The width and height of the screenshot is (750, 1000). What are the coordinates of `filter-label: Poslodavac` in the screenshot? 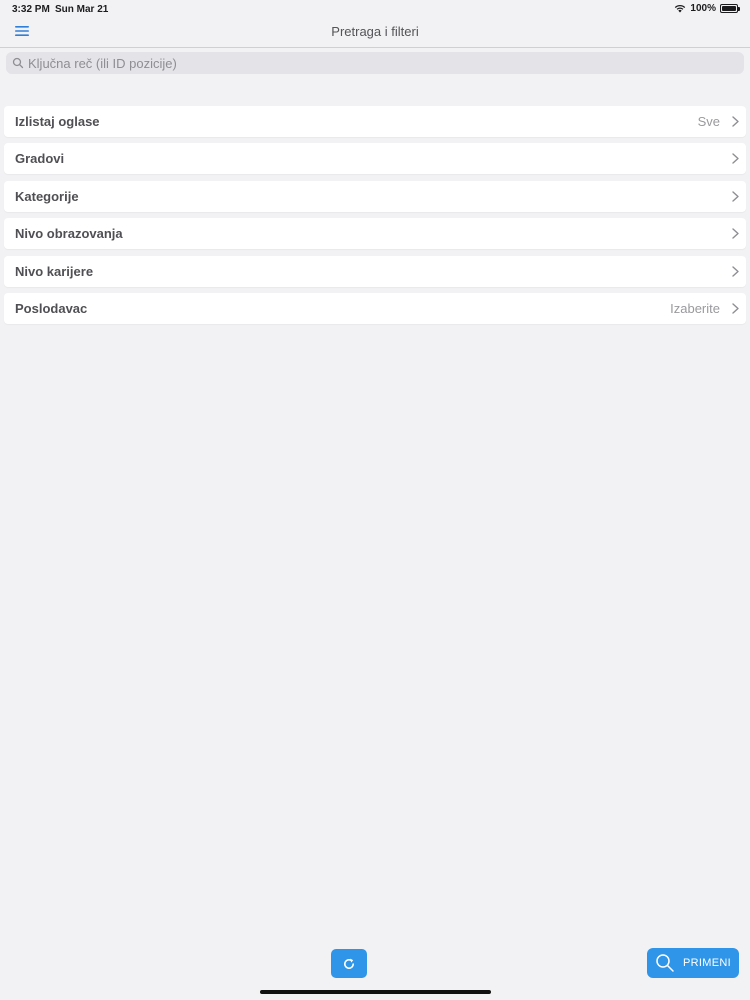 It's located at (51, 308).